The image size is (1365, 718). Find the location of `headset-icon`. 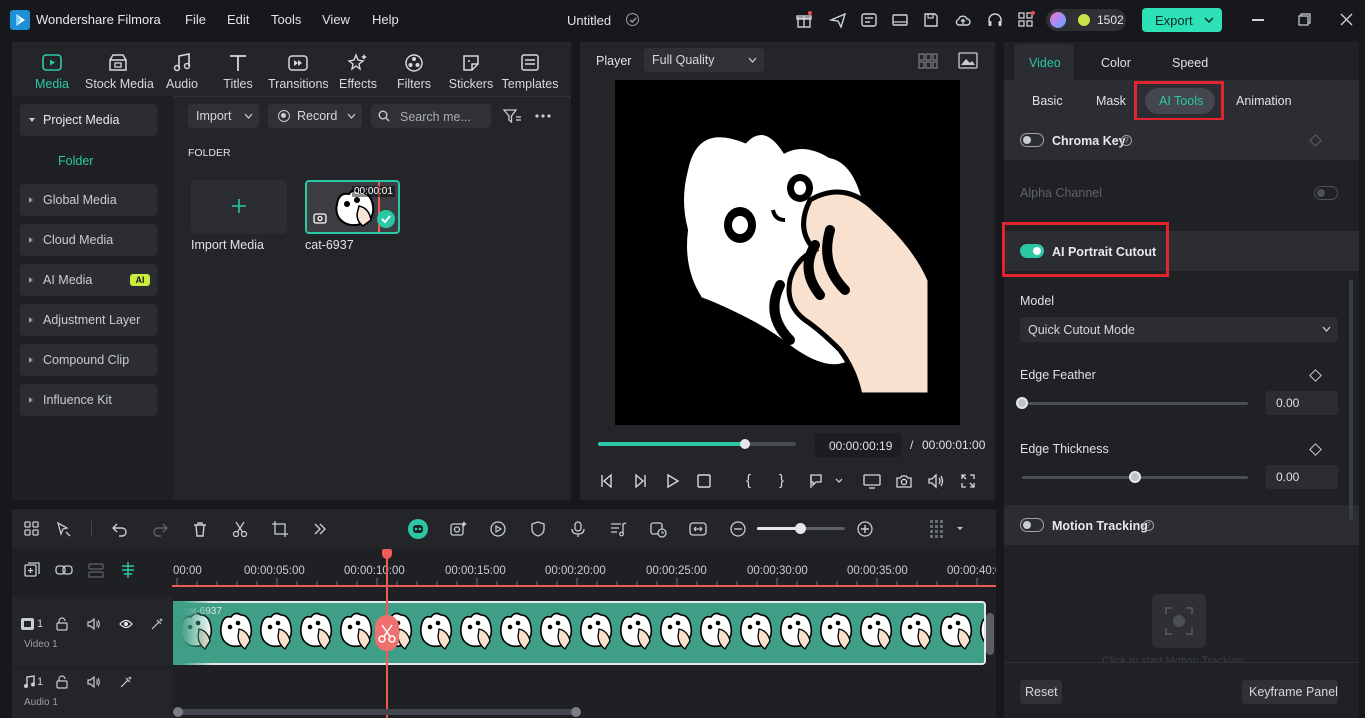

headset-icon is located at coordinates (995, 20).